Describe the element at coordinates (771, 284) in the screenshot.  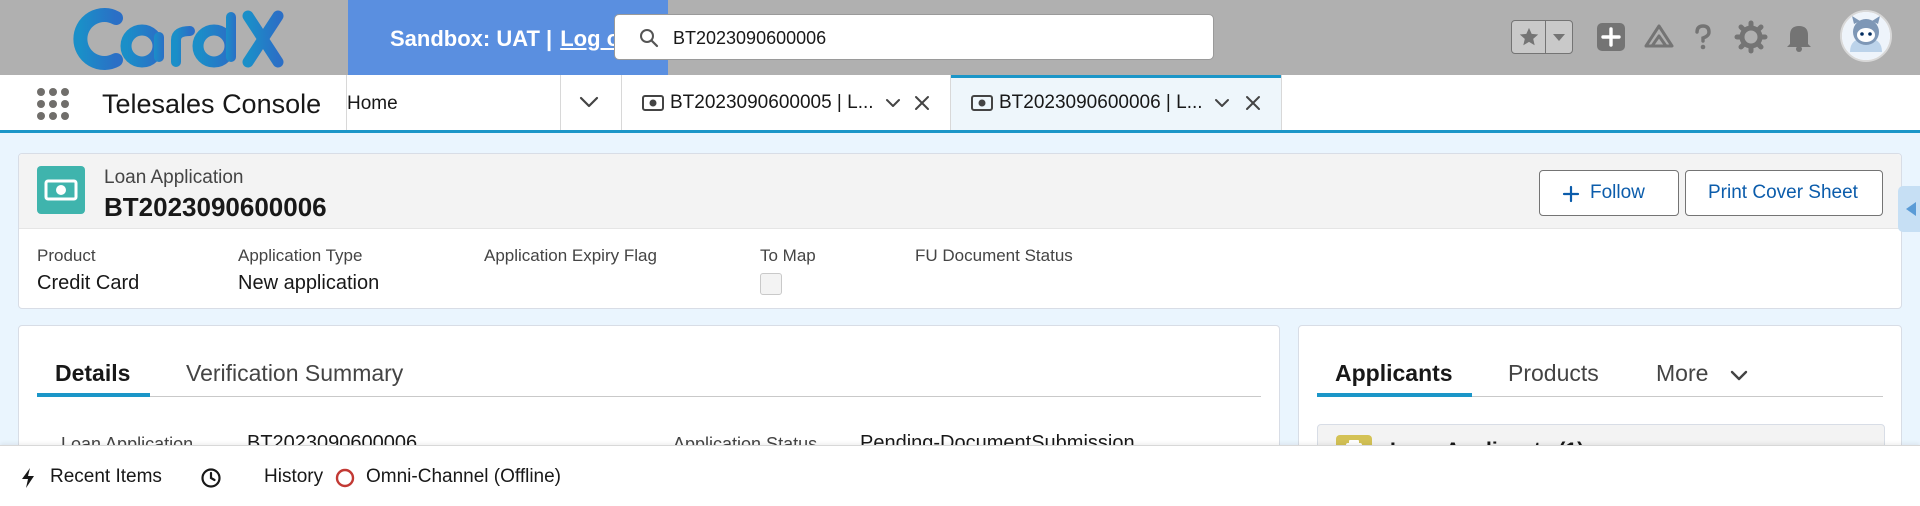
I see `to-map-checkbox` at that location.